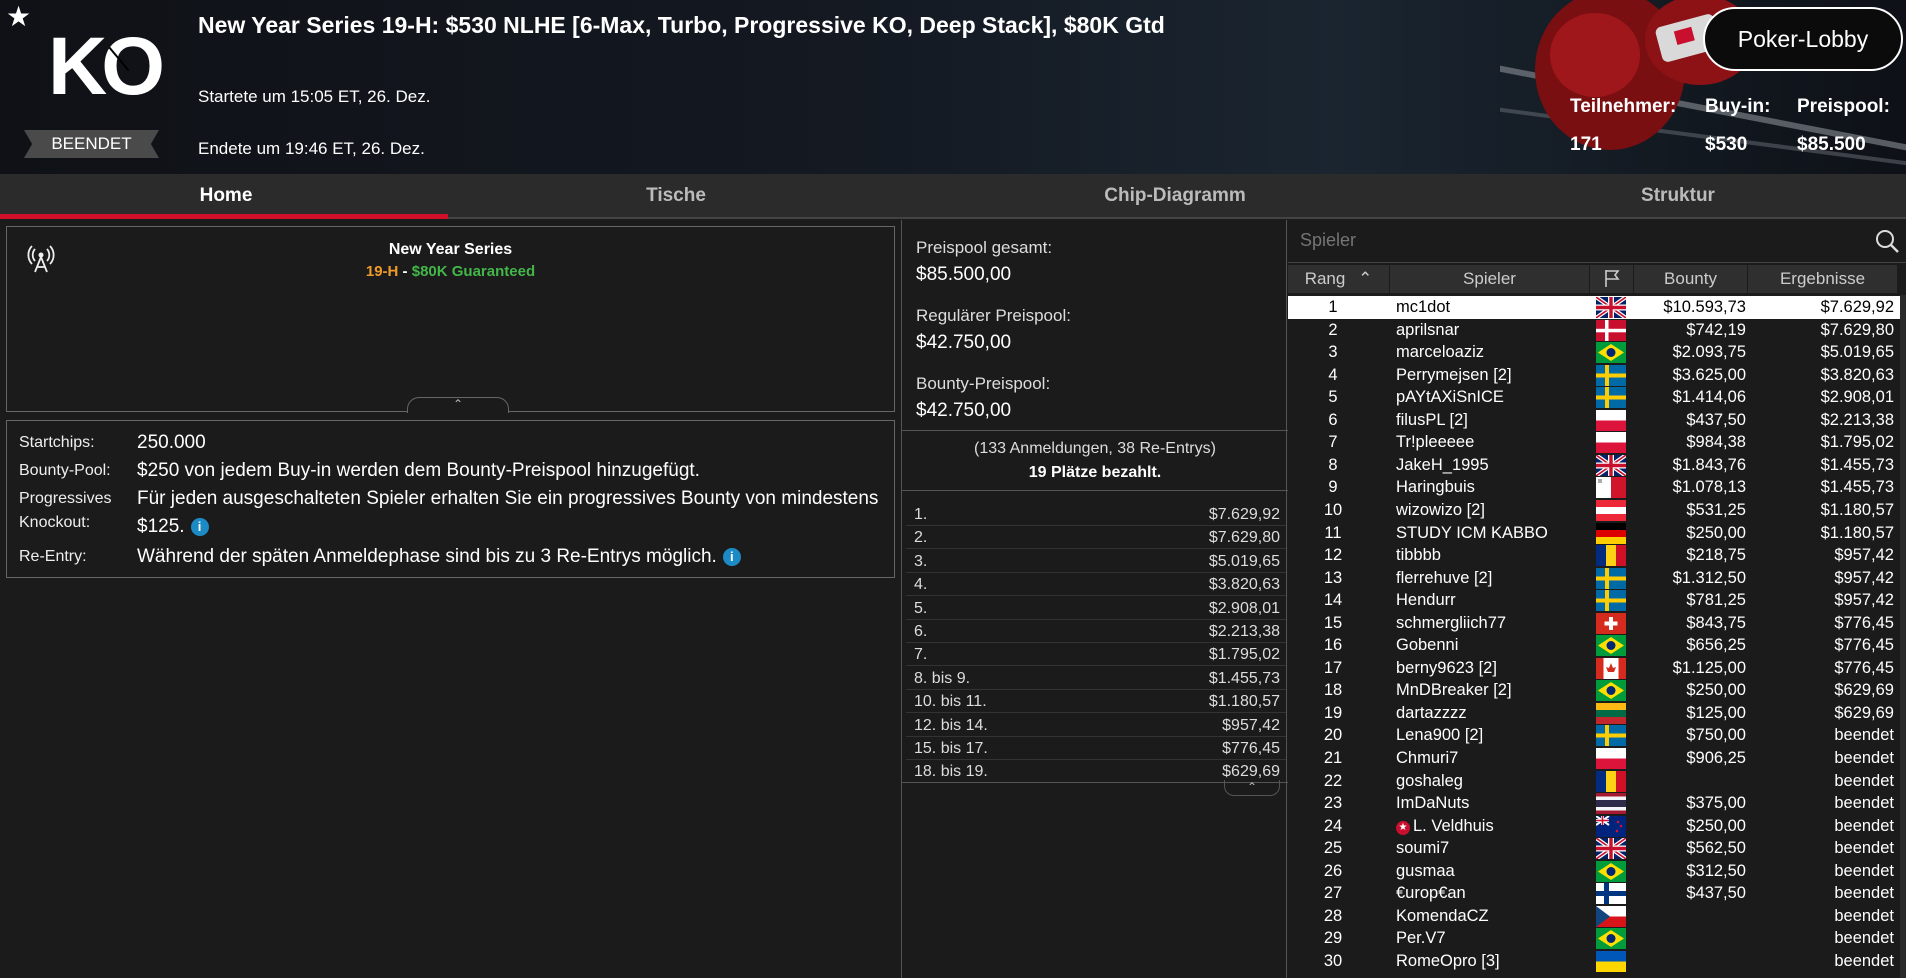 The image size is (1906, 978). Describe the element at coordinates (1595, 848) in the screenshot. I see `player-row: 25 soumi7 $562,50 beendet` at that location.